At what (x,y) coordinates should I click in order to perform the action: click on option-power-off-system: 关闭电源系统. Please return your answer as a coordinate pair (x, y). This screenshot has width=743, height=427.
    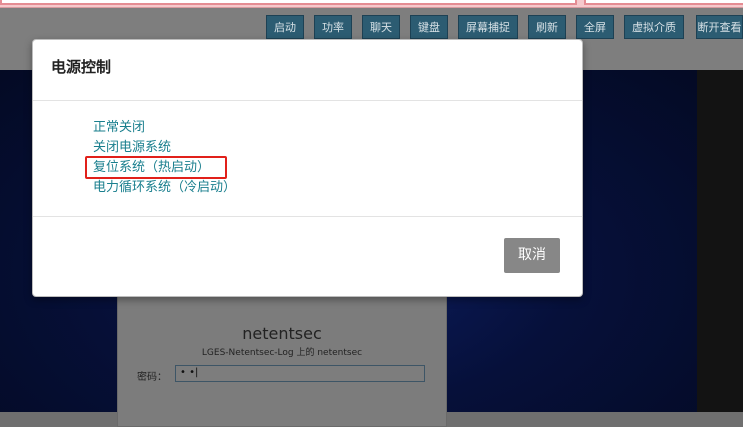
    Looking at the image, I should click on (164, 148).